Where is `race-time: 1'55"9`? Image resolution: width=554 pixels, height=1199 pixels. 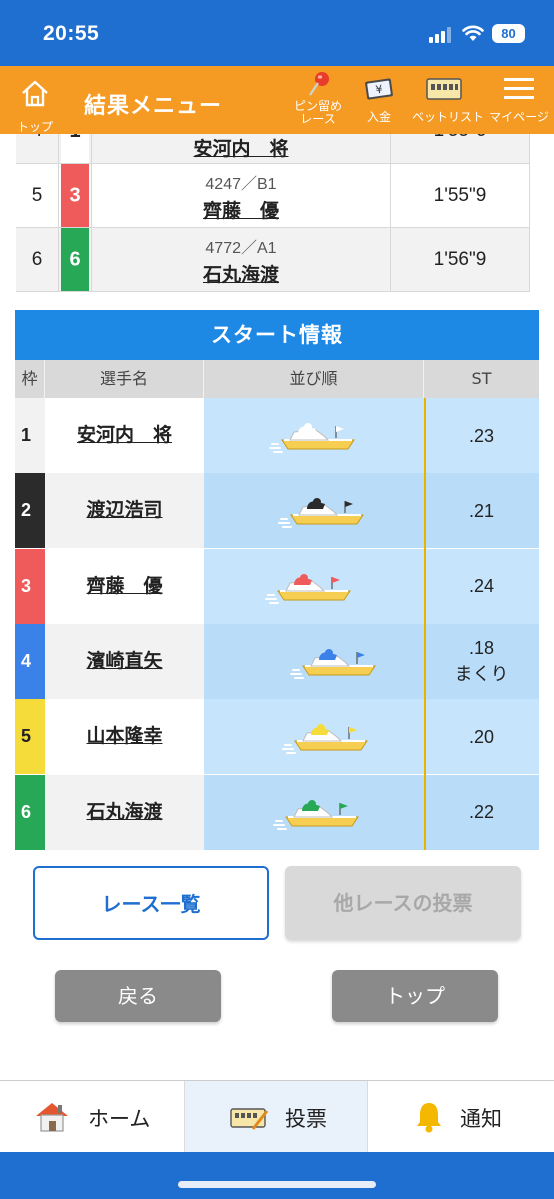 race-time: 1'55"9 is located at coordinates (460, 195).